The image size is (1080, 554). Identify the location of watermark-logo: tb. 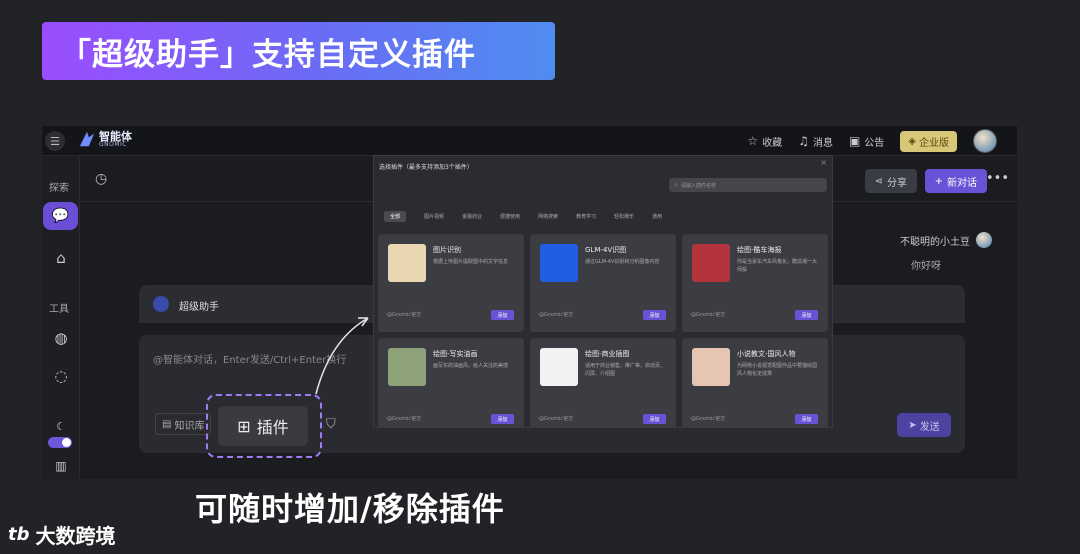
(19, 534).